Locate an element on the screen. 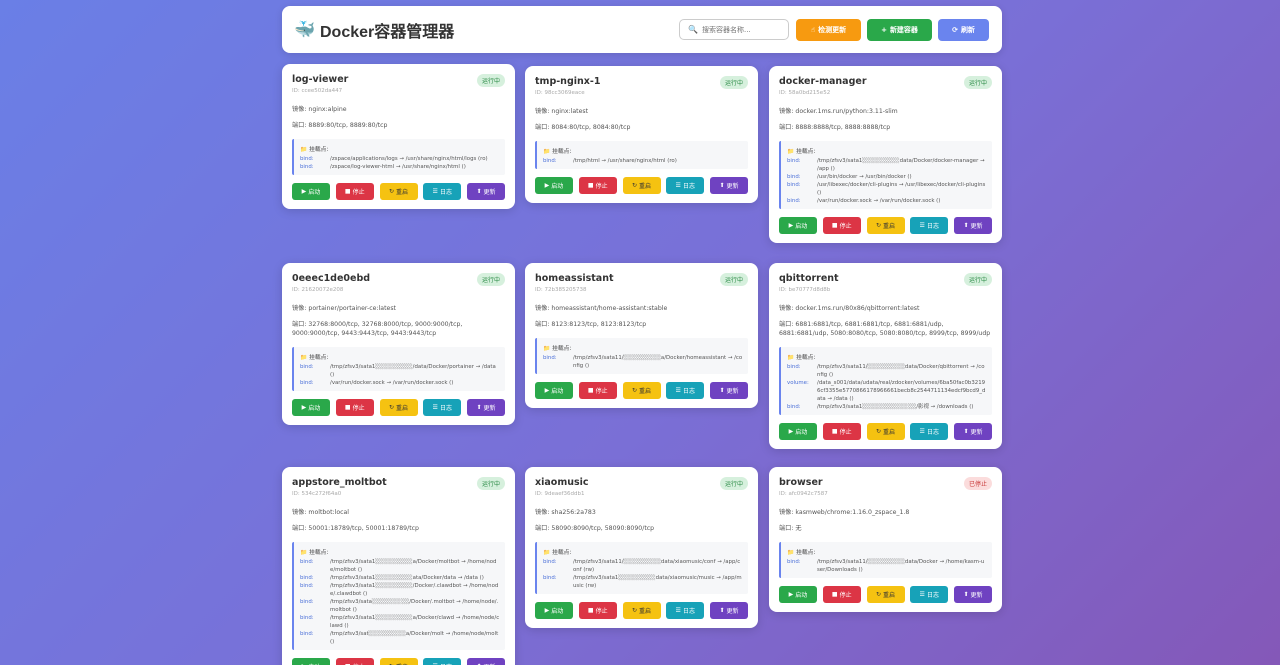  status-badge: 已停止 is located at coordinates (977, 483).